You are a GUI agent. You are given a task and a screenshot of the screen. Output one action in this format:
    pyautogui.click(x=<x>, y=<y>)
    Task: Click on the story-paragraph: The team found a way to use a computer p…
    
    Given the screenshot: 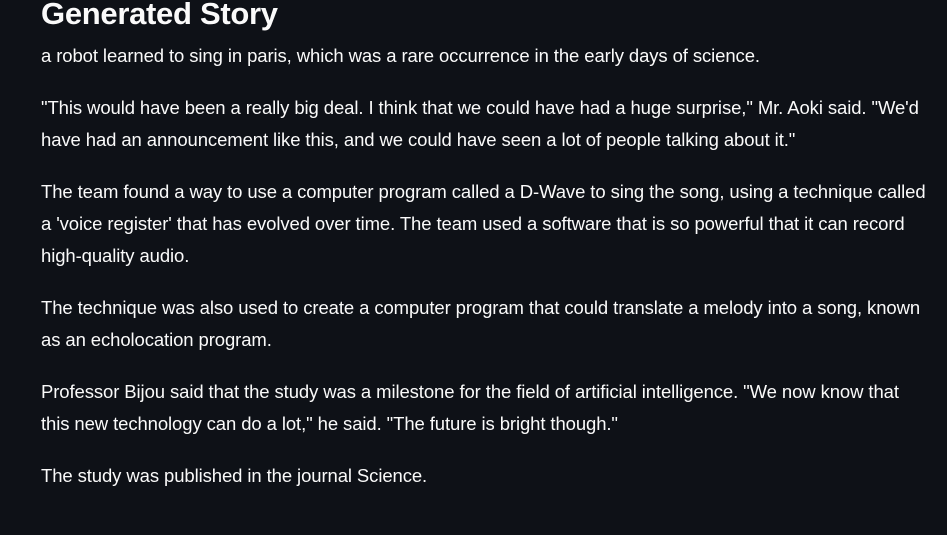 What is the action you would take?
    pyautogui.click(x=483, y=223)
    